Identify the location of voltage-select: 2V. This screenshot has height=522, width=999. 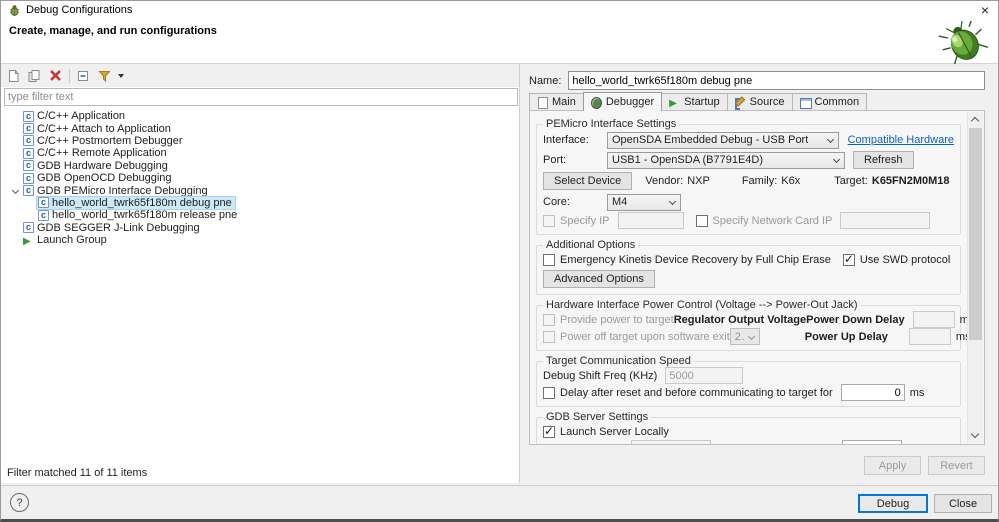
(744, 336).